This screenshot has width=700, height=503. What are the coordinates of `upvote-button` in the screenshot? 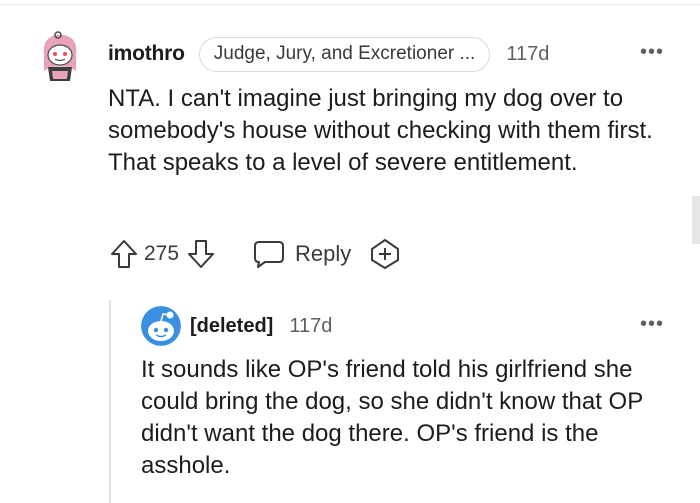 It's located at (124, 254).